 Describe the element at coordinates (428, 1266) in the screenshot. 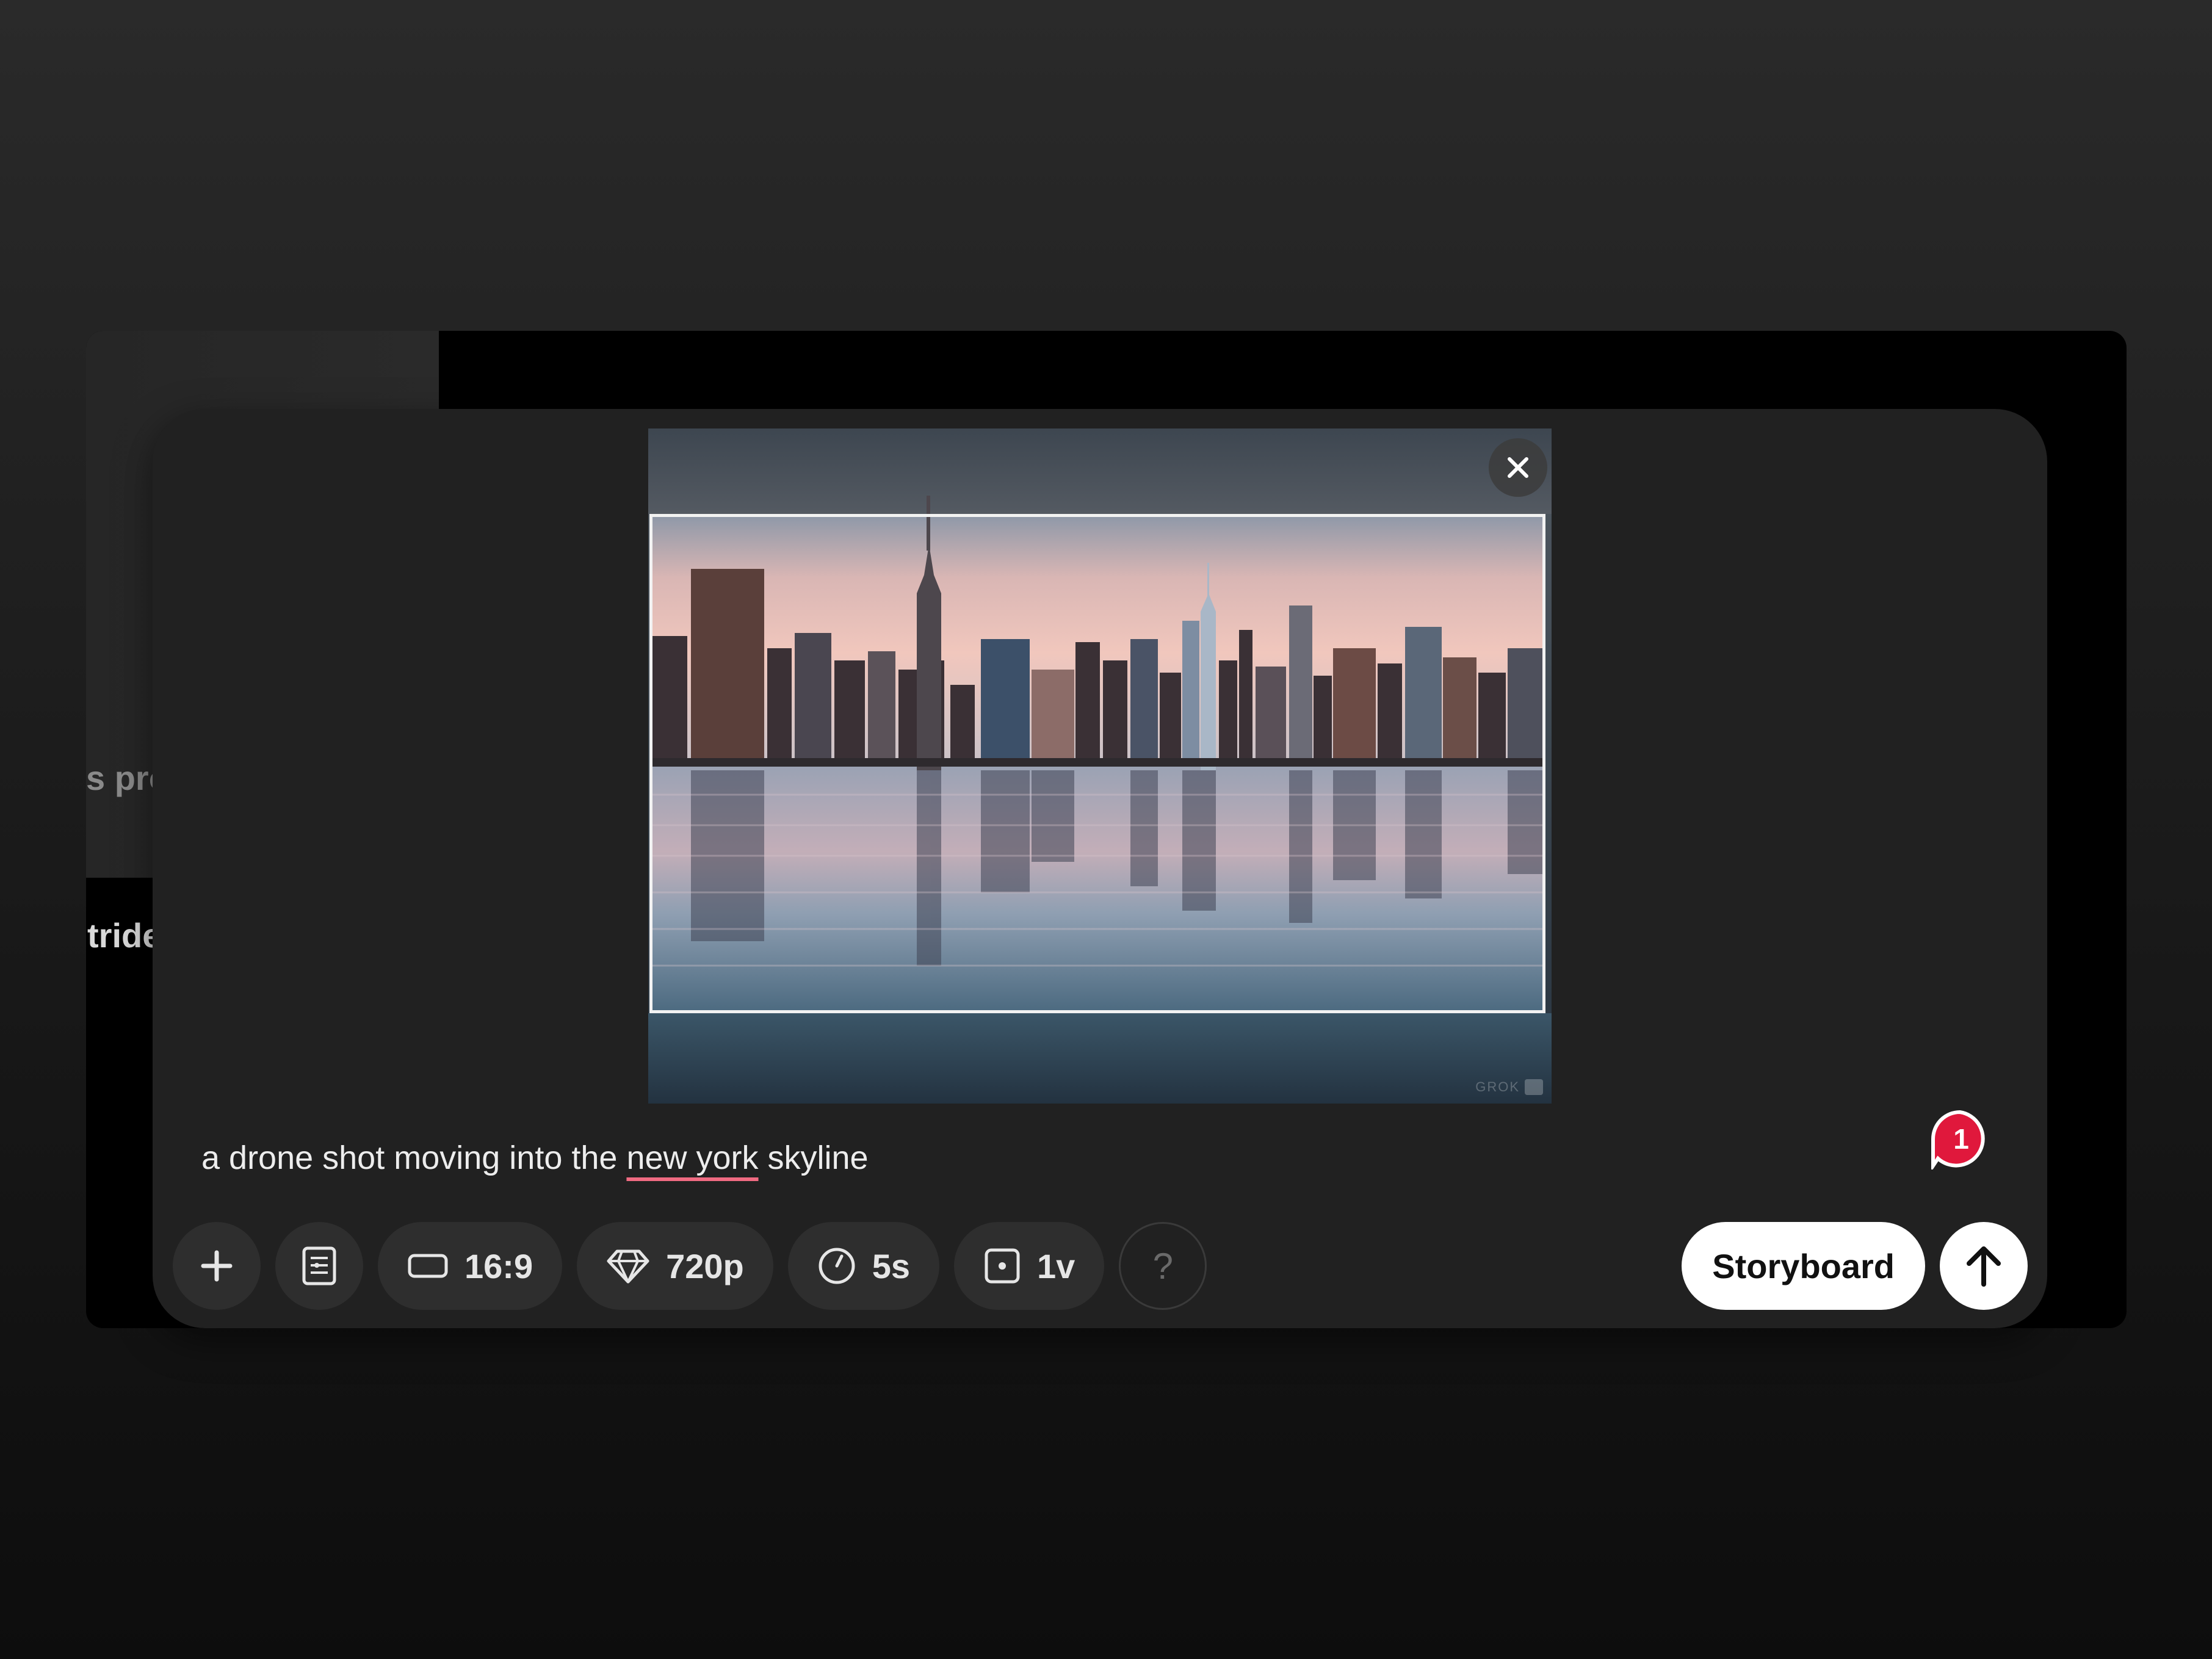

I see `aspect-ratio-icon` at that location.